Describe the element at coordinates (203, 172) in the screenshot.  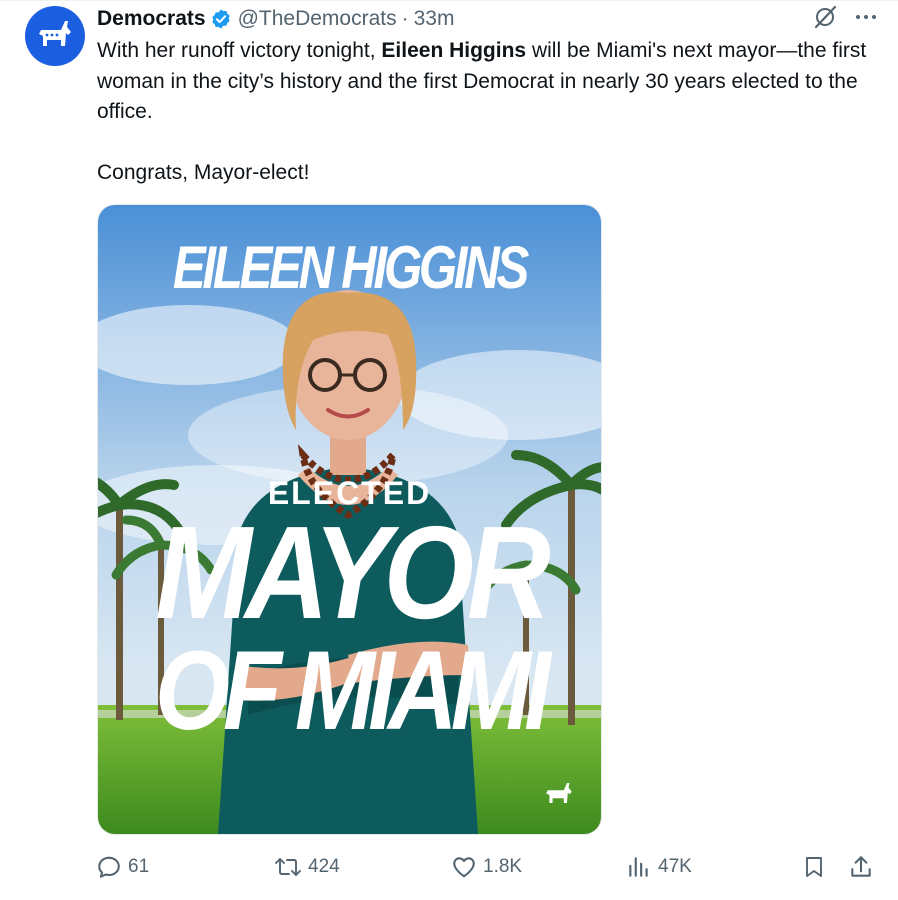
I see `tweet-paragraph-2: Congrats, Mayor-elect!` at that location.